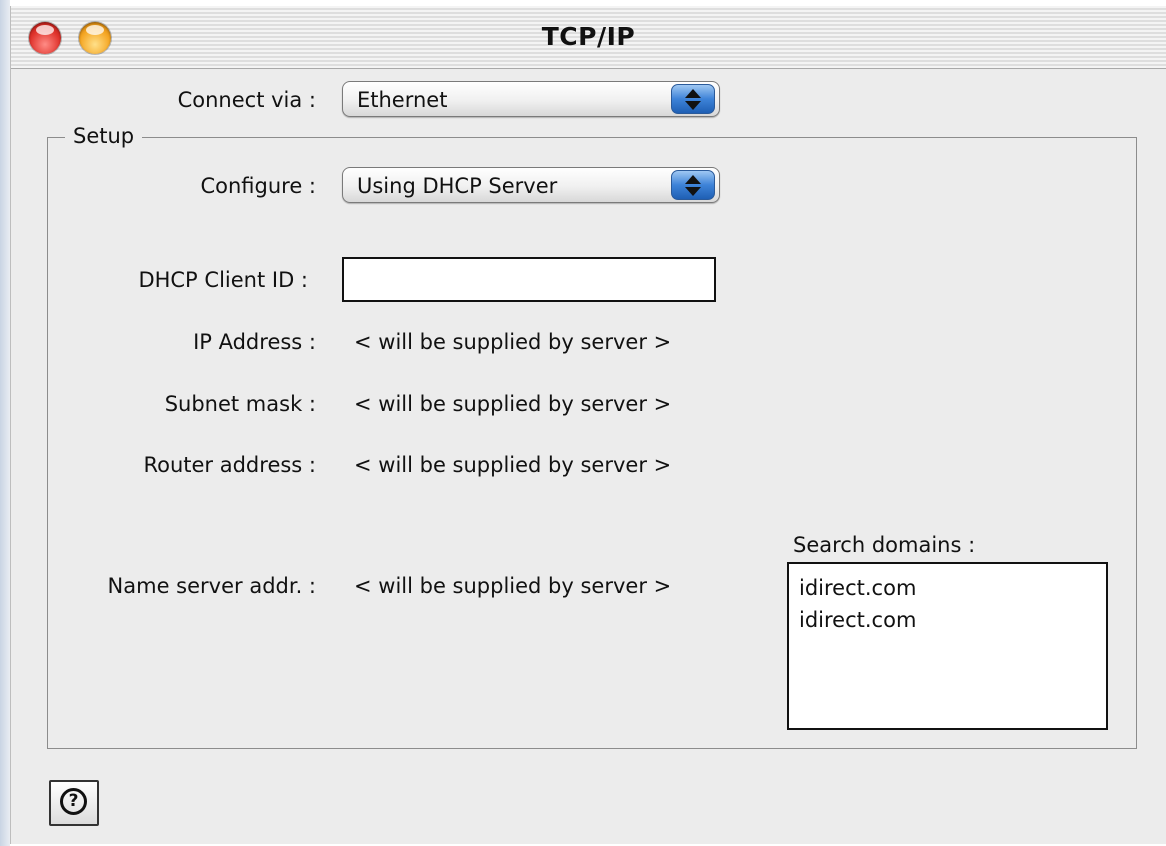 The width and height of the screenshot is (1166, 846). What do you see at coordinates (5, 423) in the screenshot?
I see `desktop-edge` at bounding box center [5, 423].